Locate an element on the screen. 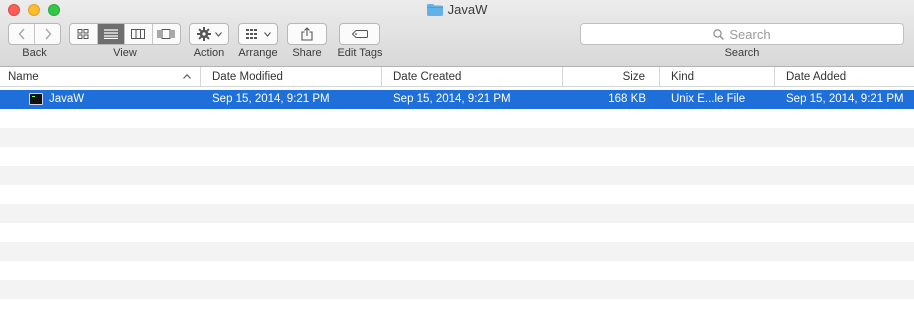  grid-arrange-icon is located at coordinates (251, 34).